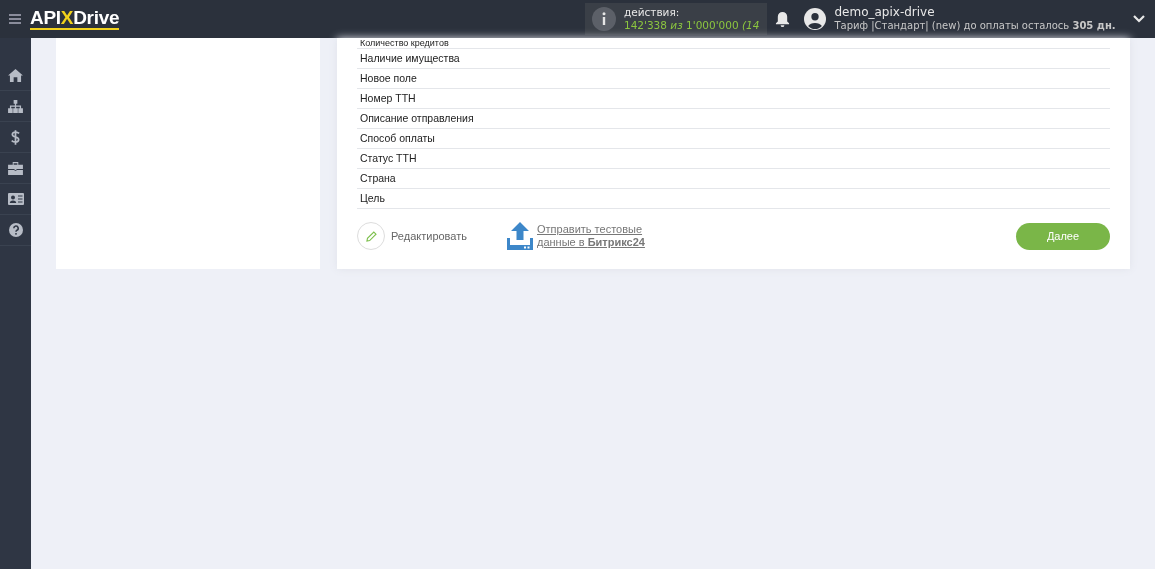 This screenshot has height=569, width=1155. What do you see at coordinates (733, 139) in the screenshot?
I see `field-row: Способ оплаты` at bounding box center [733, 139].